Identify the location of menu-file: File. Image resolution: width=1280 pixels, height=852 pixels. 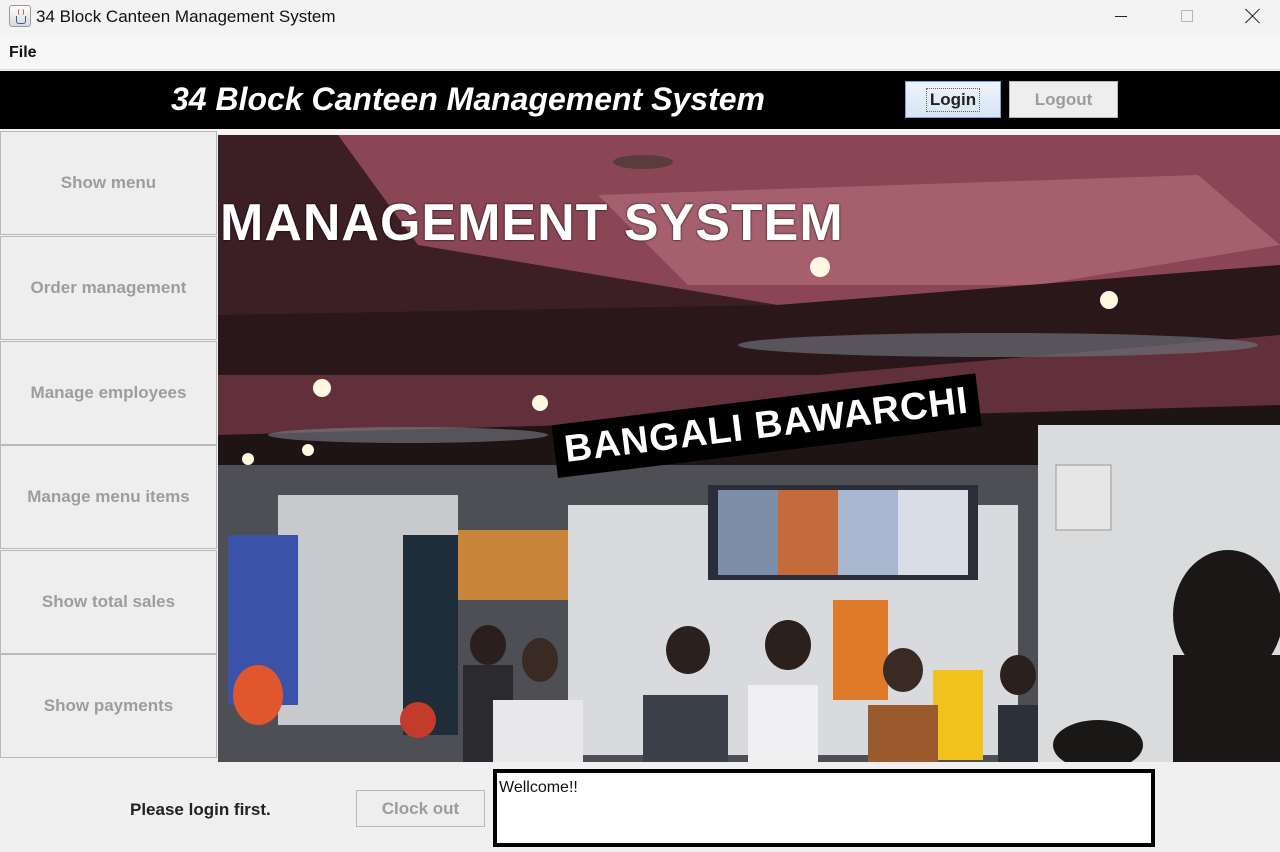
(23, 53).